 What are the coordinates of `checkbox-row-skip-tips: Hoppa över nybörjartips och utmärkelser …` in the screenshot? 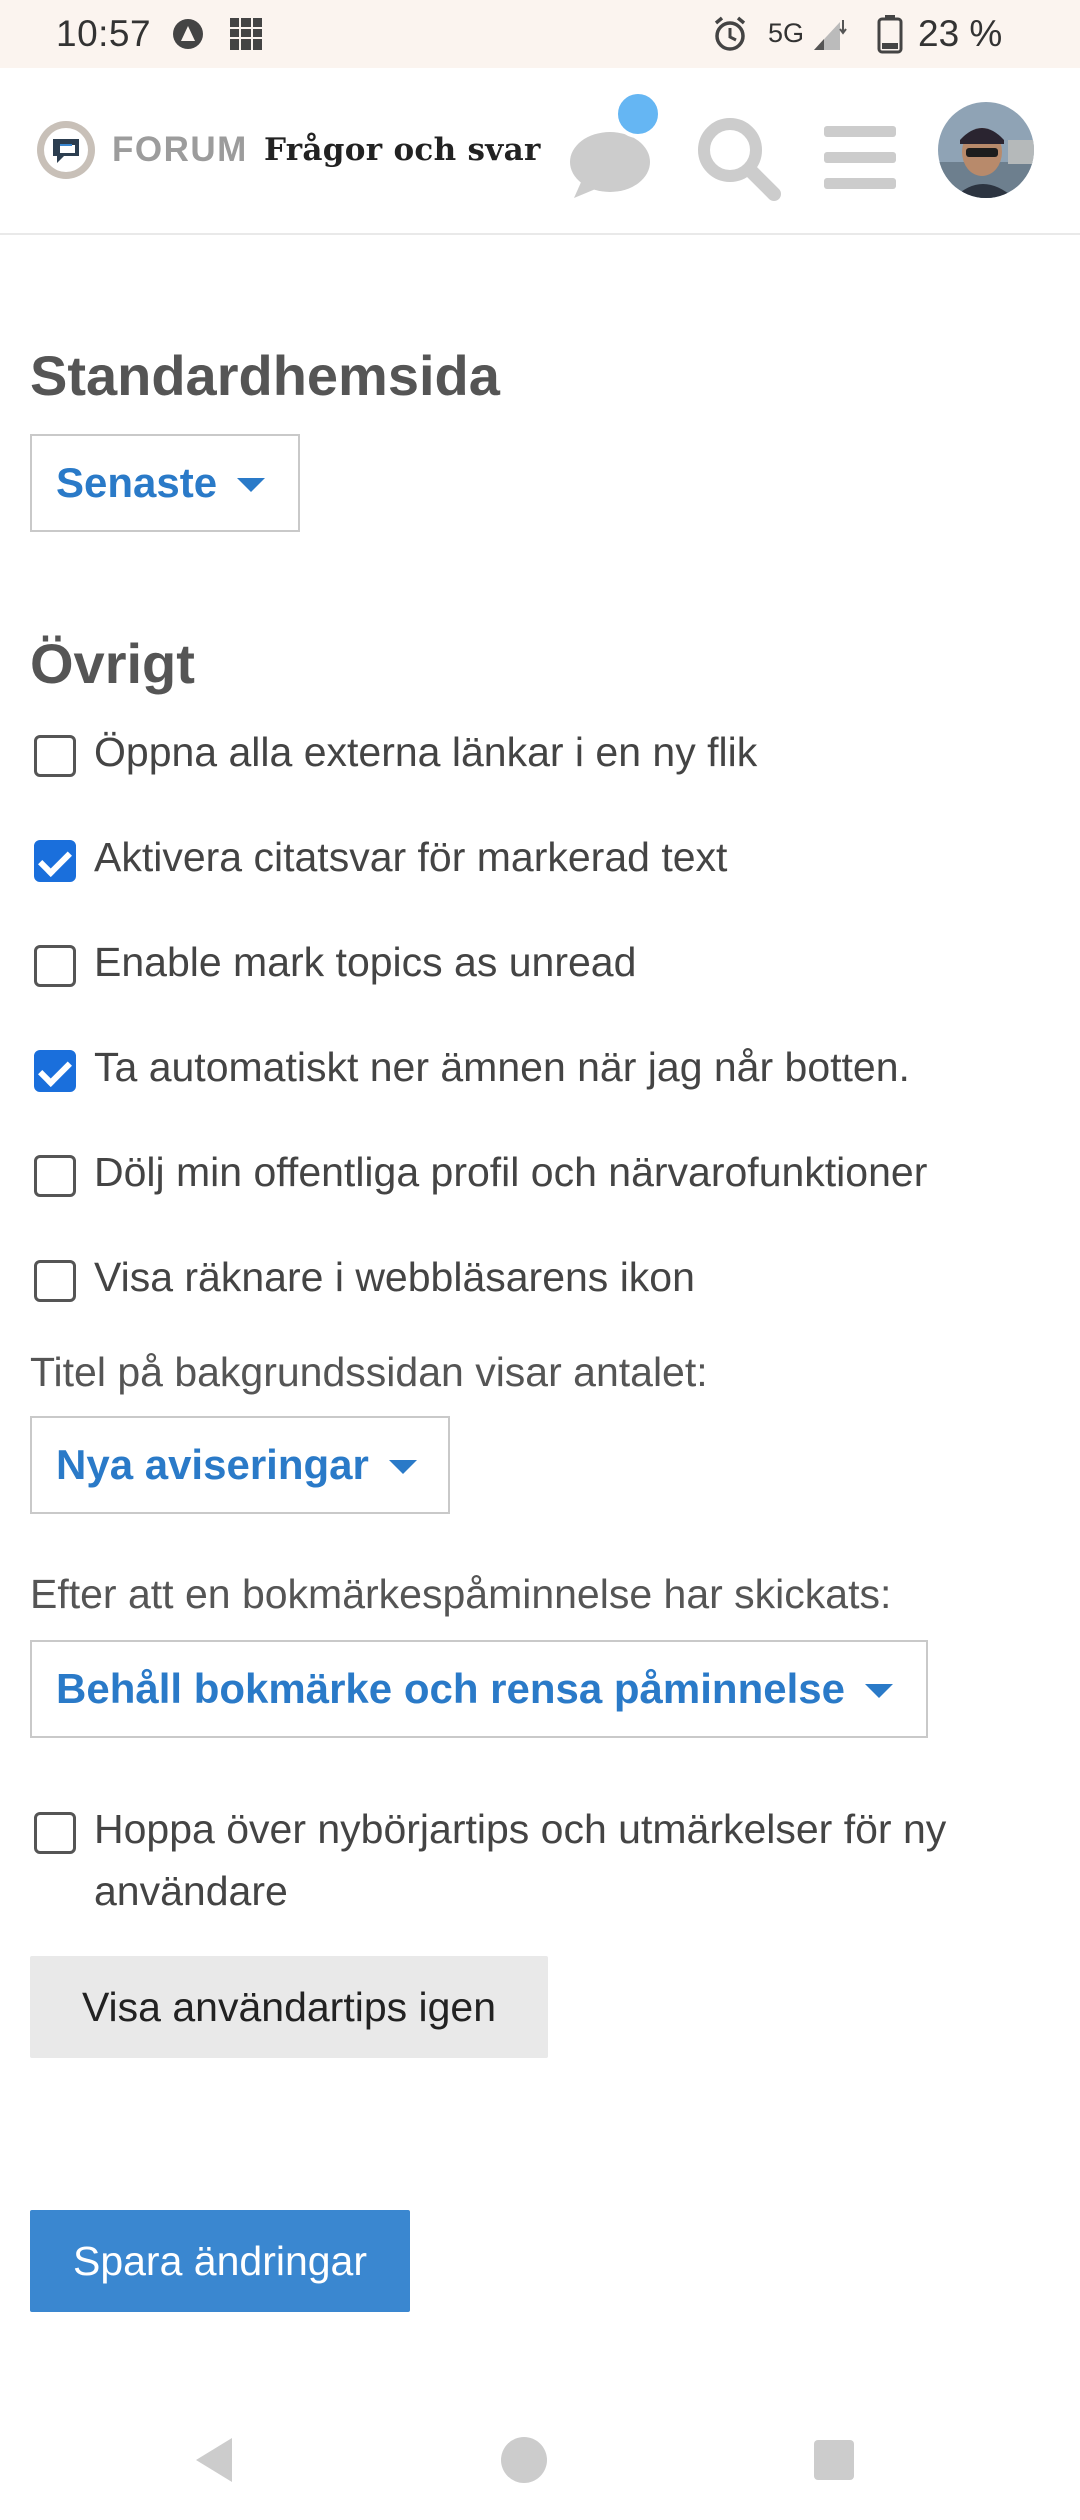 It's located at (534, 1864).